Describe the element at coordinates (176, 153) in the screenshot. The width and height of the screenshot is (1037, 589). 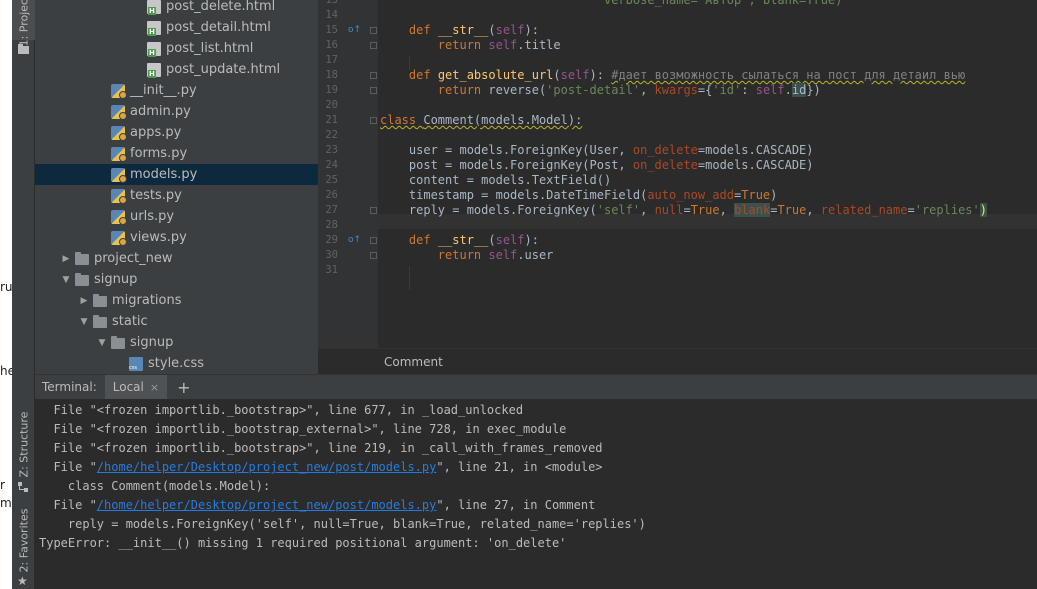
I see `tree-item: forms.py` at that location.